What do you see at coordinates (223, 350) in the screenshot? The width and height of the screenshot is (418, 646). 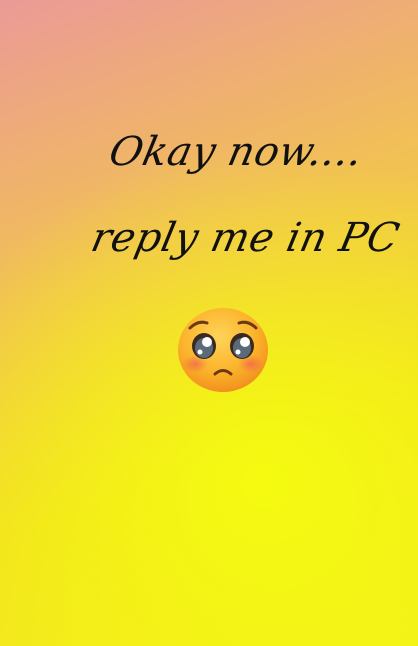 I see `pleading-face-icon` at bounding box center [223, 350].